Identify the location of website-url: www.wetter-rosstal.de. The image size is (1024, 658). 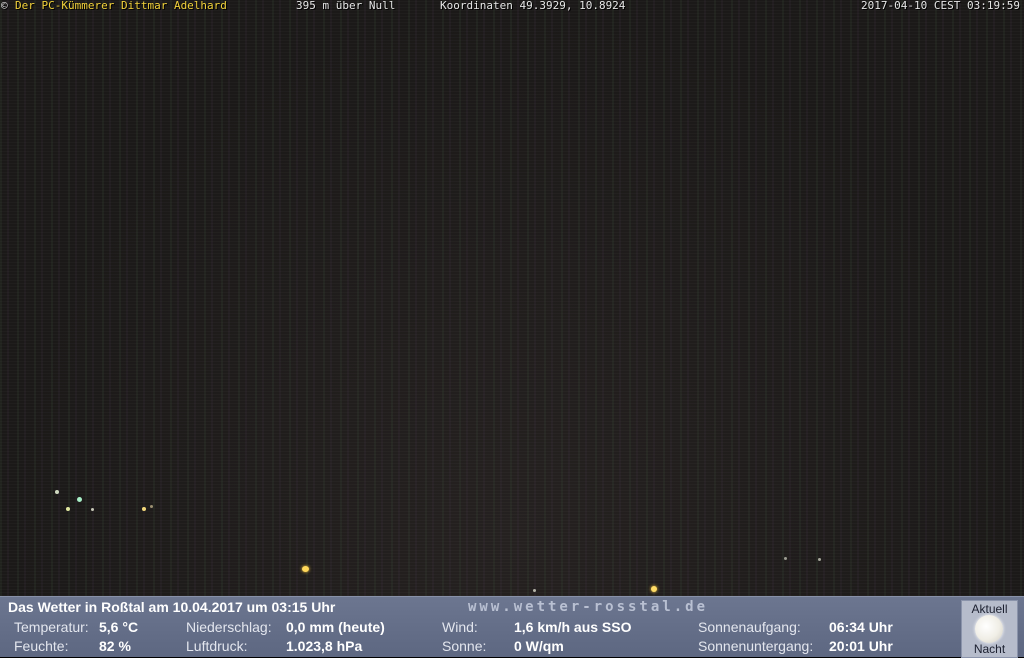
(588, 607).